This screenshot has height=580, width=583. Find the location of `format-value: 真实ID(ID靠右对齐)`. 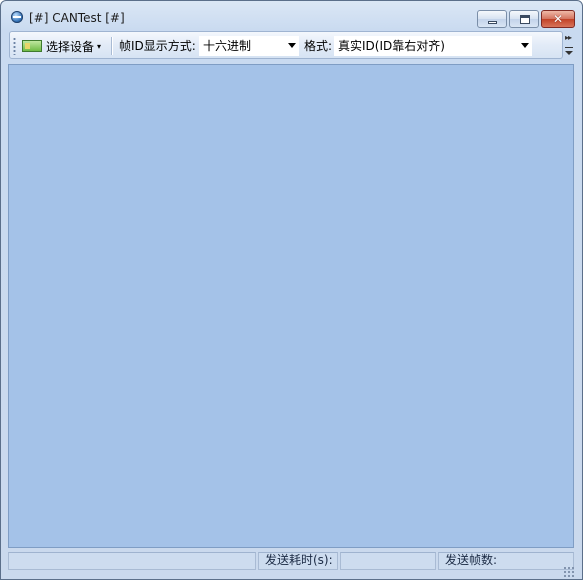

format-value: 真实ID(ID靠右对齐) is located at coordinates (391, 46).